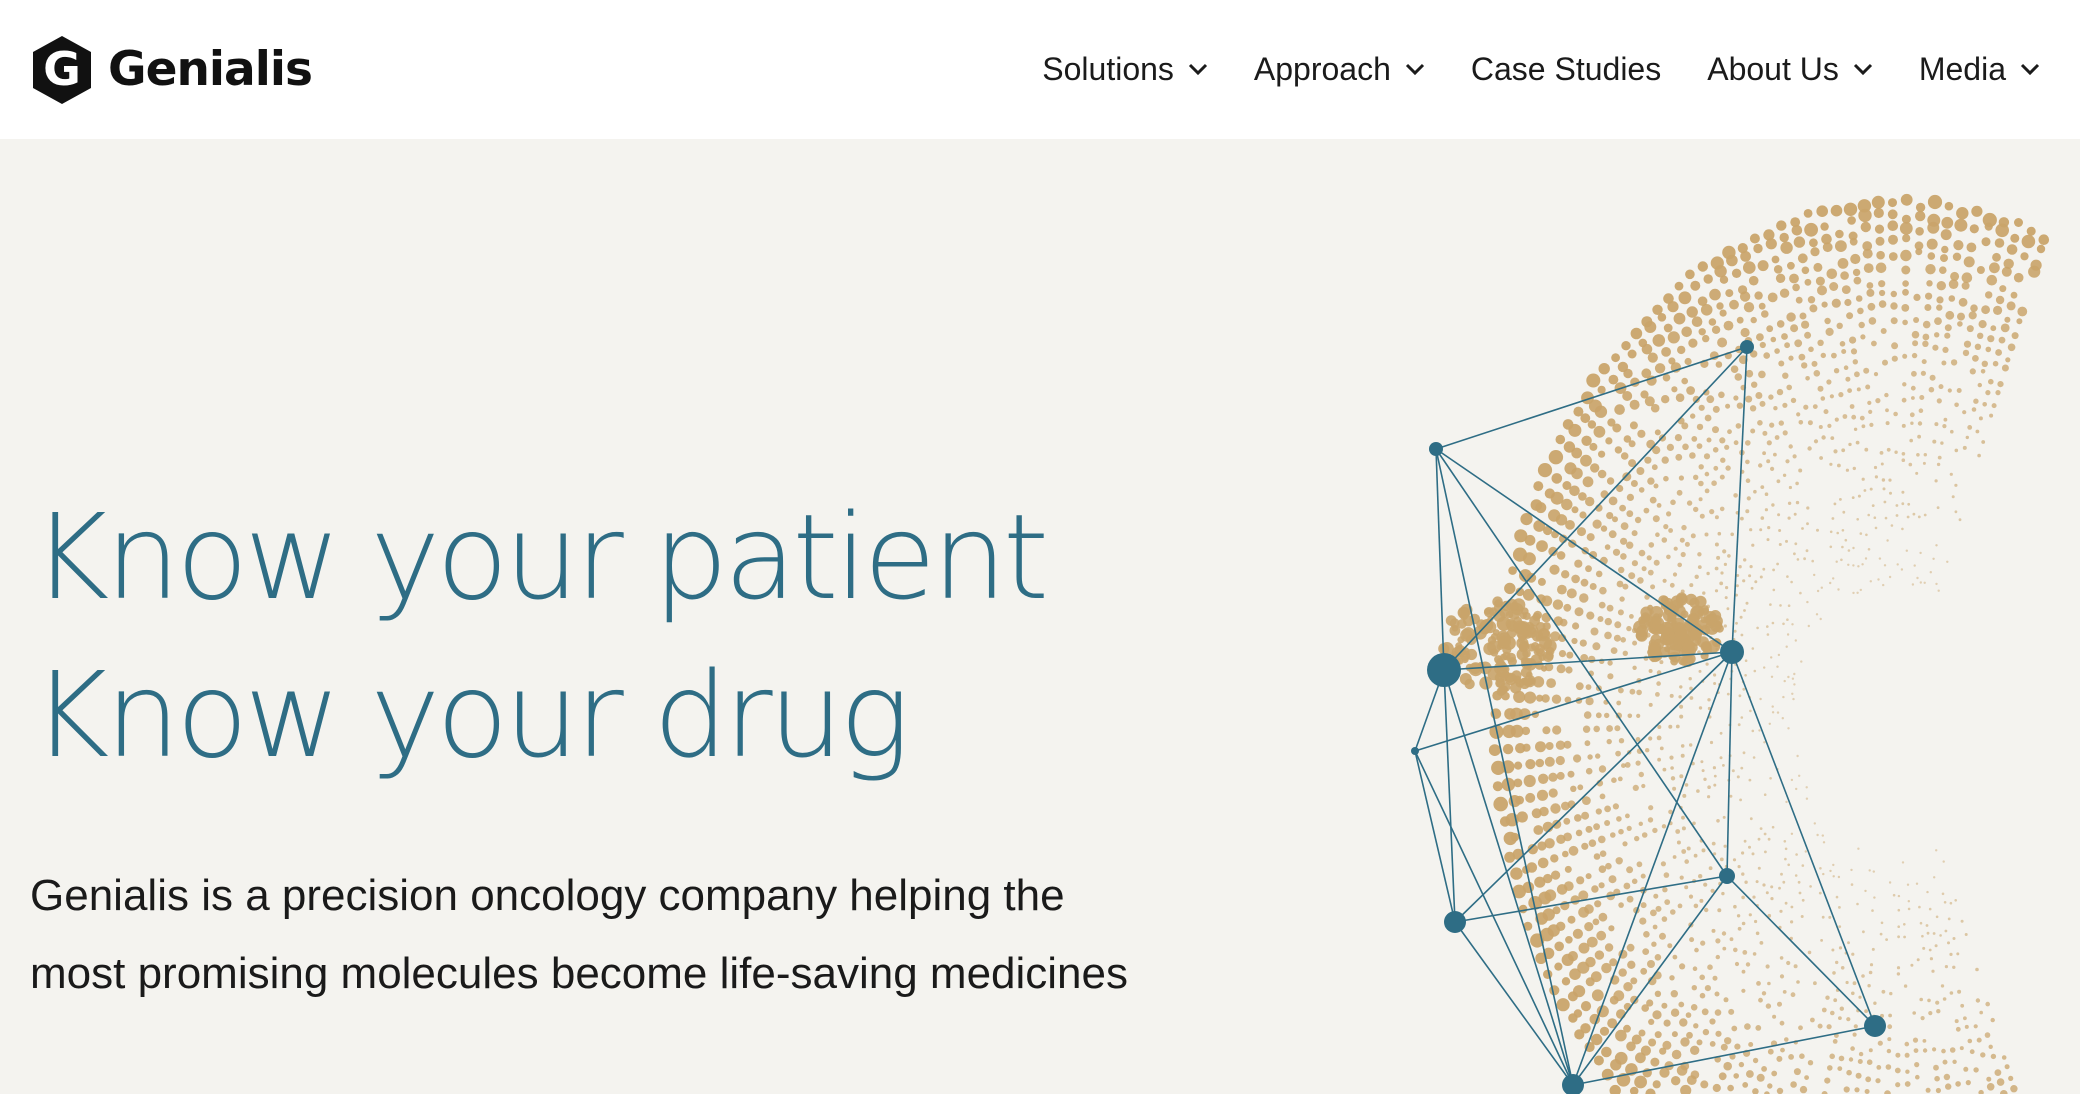 The image size is (2080, 1094). What do you see at coordinates (1790, 69) in the screenshot?
I see `nav-item-about-us: About Us` at bounding box center [1790, 69].